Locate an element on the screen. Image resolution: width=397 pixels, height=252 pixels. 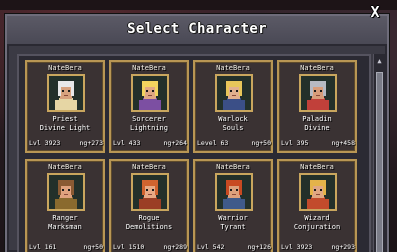
spec-name: Demolitions is located at coordinates (149, 227).